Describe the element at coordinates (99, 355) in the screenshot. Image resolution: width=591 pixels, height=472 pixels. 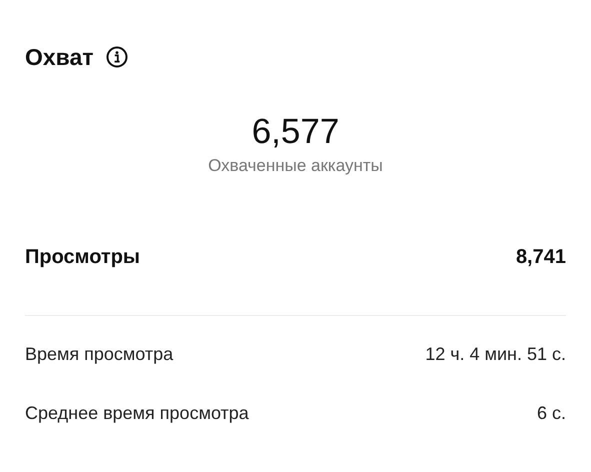
I see `metric-label: Время просмотра` at that location.